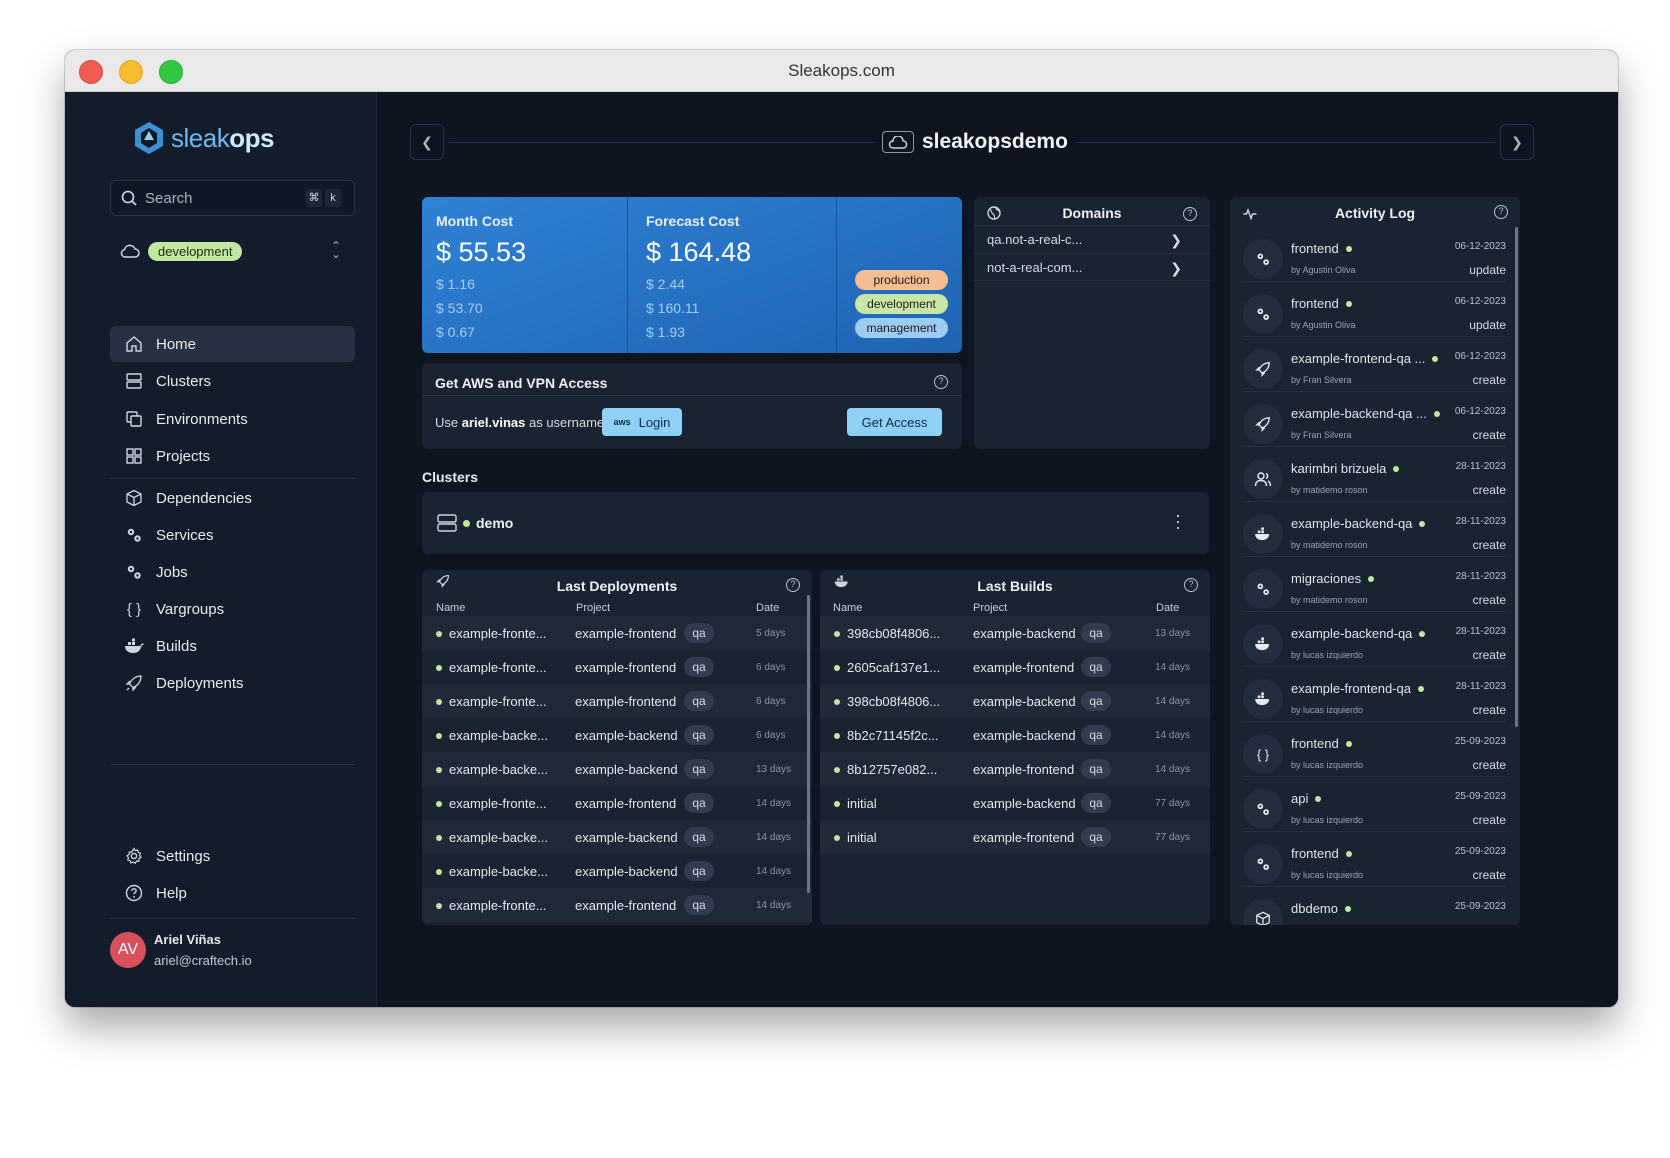  I want to click on sidebar-item-services: Services, so click(232, 535).